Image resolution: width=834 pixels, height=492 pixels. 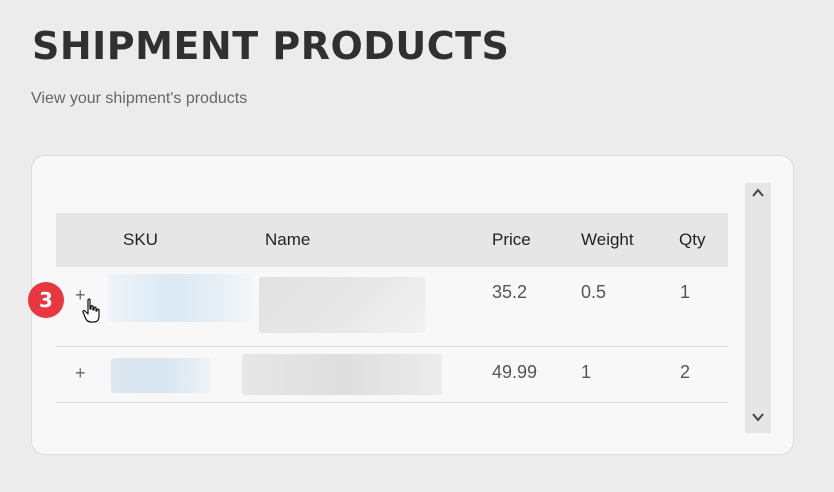 I want to click on hand-pointer-icon, so click(x=91, y=310).